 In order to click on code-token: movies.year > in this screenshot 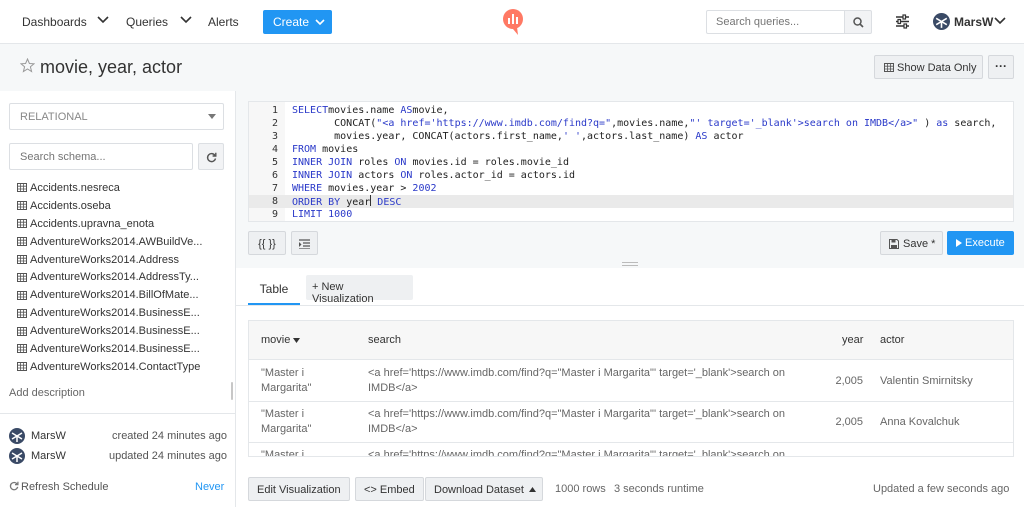, I will do `click(367, 188)`.